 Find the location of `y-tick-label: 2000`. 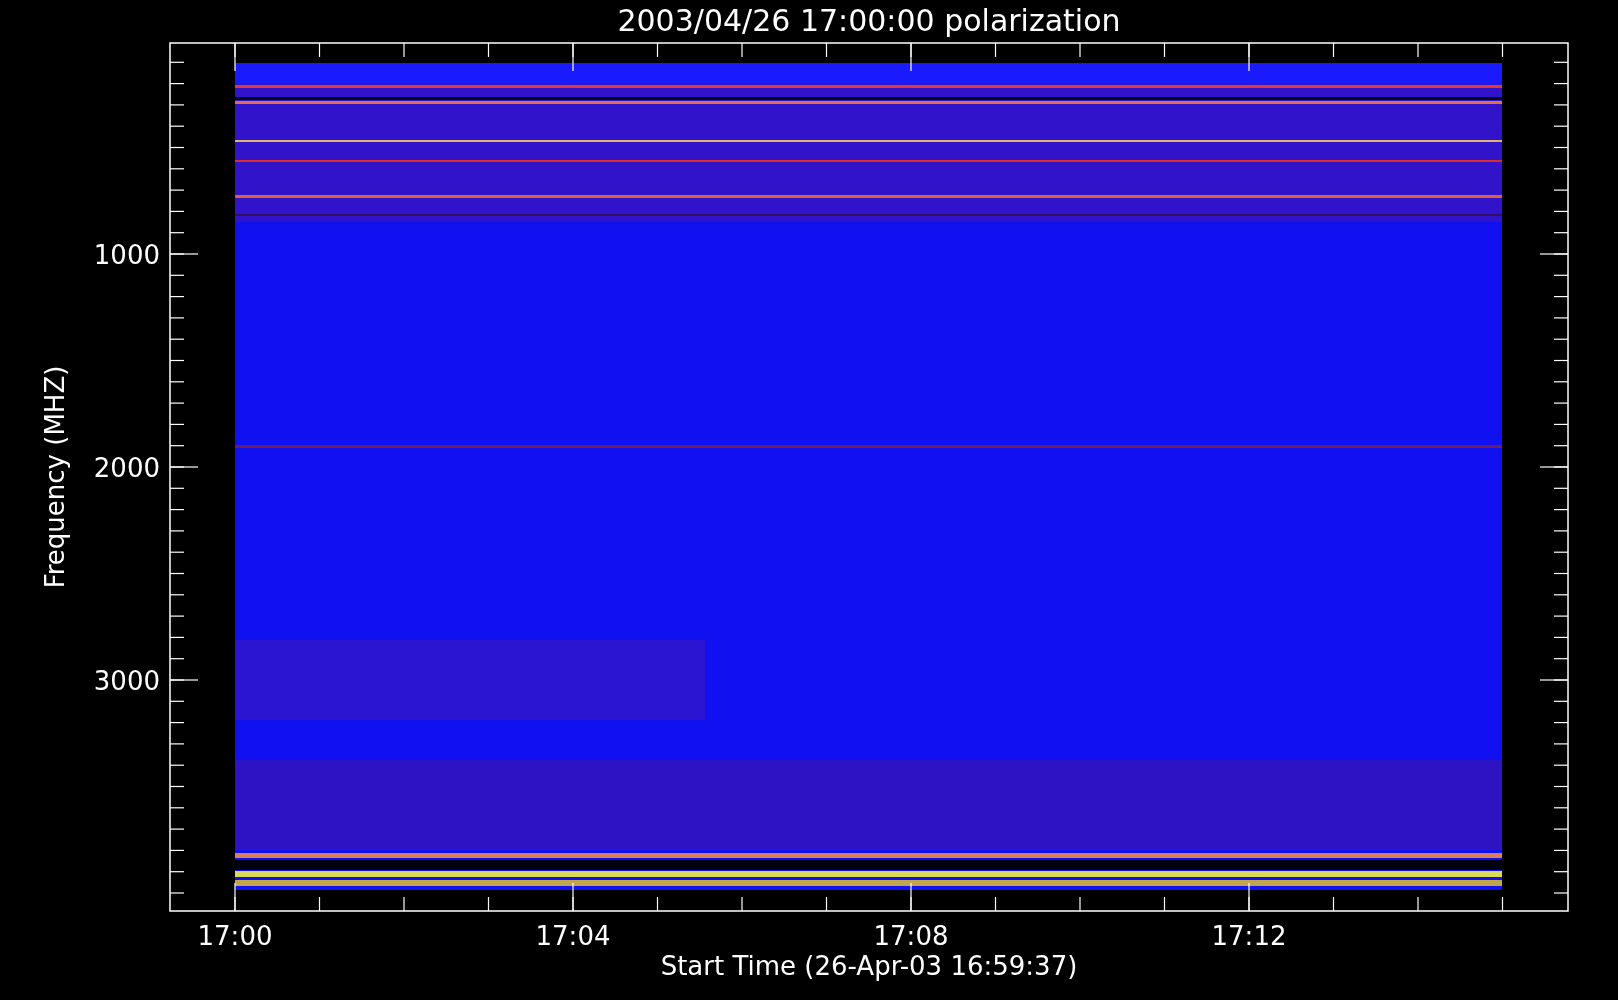

y-tick-label: 2000 is located at coordinates (126, 468).